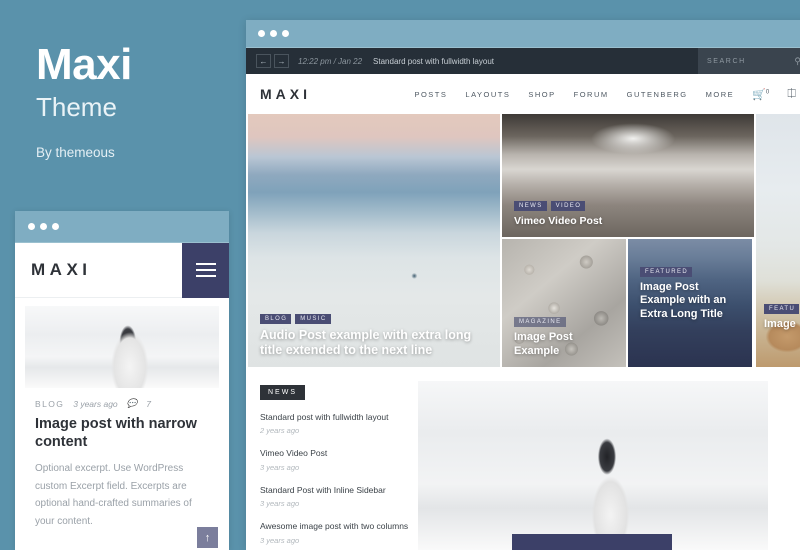 This screenshot has height=550, width=800. Describe the element at coordinates (285, 94) in the screenshot. I see `desktop-site-logo: MAXI` at that location.